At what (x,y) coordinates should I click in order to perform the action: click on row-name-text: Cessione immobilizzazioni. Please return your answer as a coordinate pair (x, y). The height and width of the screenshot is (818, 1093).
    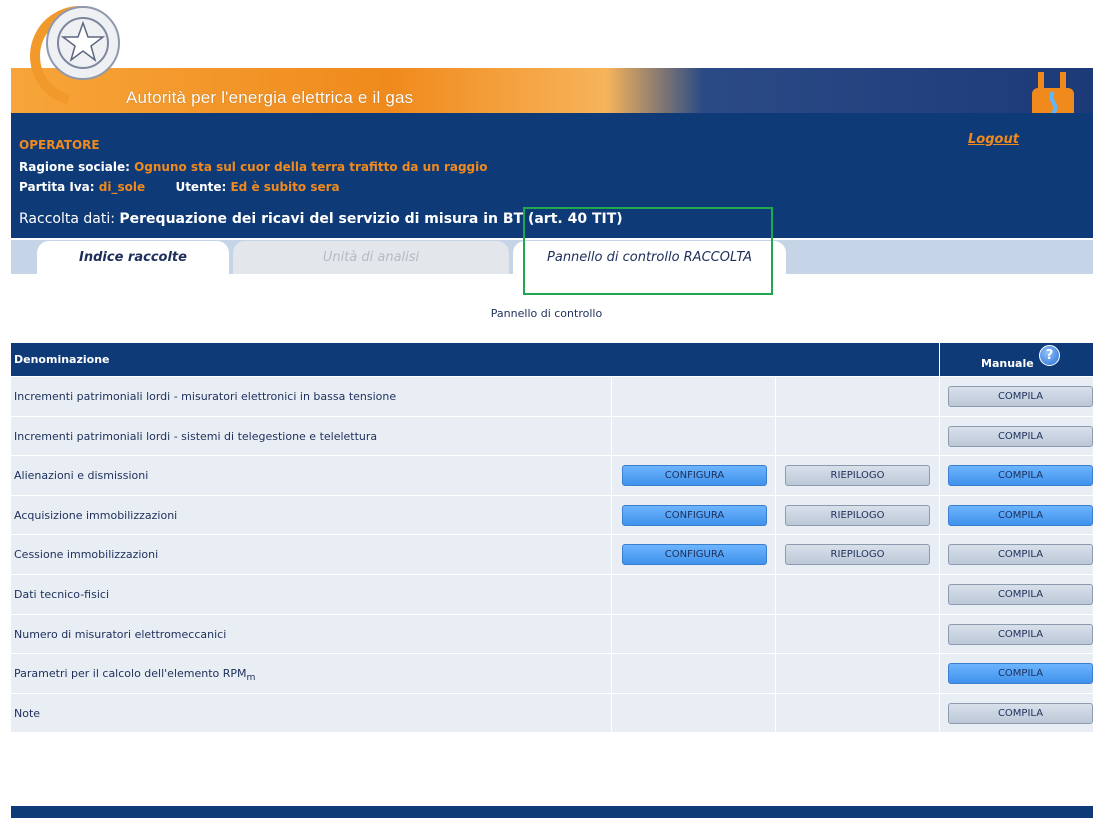
    Looking at the image, I should click on (86, 555).